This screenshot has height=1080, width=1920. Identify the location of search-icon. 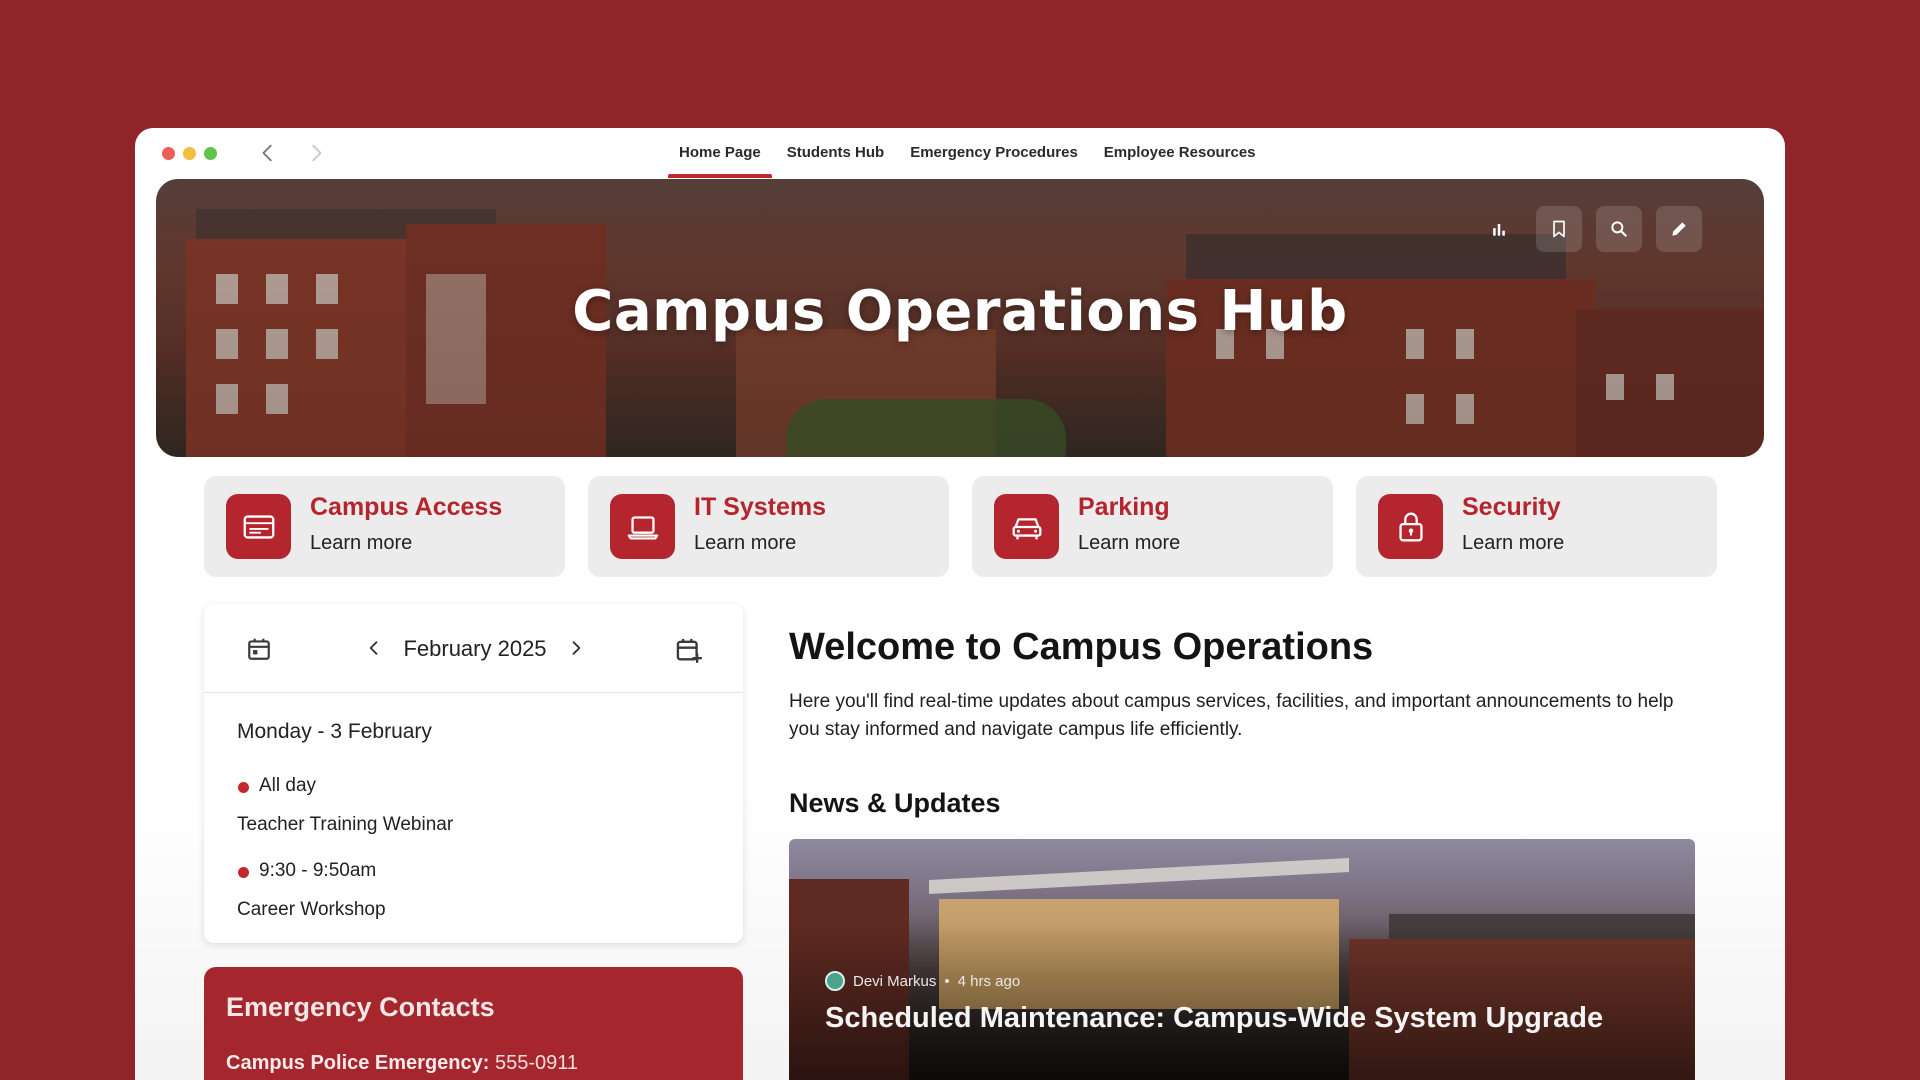
(1619, 229).